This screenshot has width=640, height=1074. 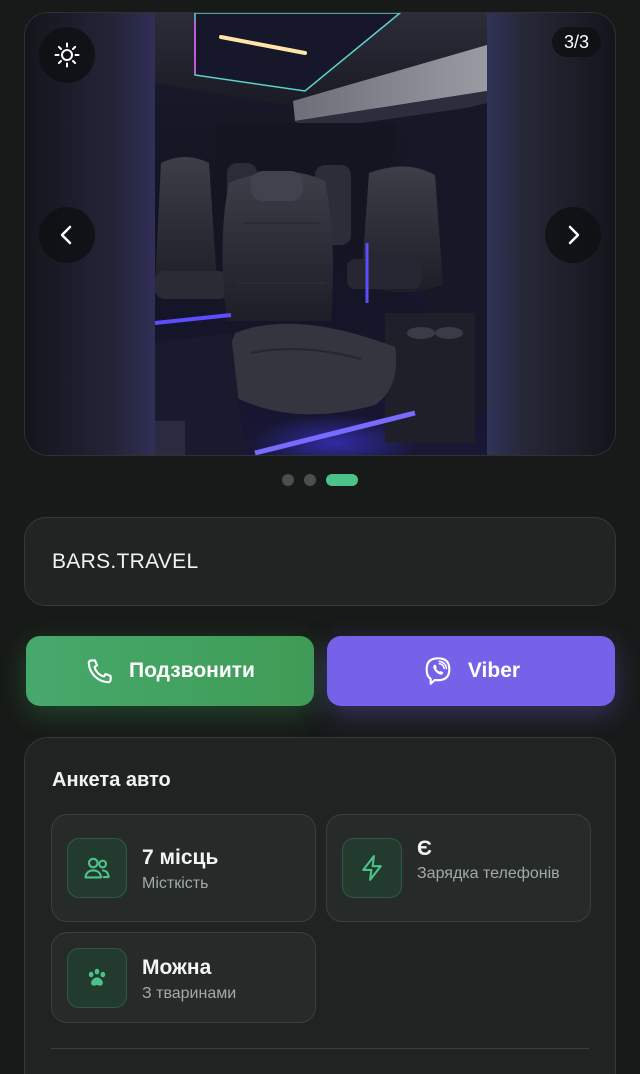 What do you see at coordinates (125, 561) in the screenshot?
I see `company-name: BARS.TRAVEL` at bounding box center [125, 561].